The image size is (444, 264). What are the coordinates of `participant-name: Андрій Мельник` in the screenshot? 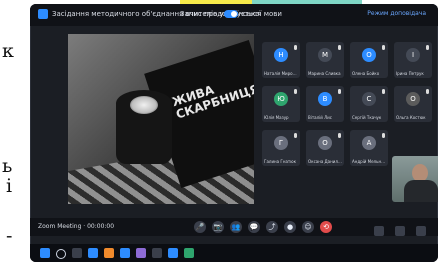 It's located at (369, 161).